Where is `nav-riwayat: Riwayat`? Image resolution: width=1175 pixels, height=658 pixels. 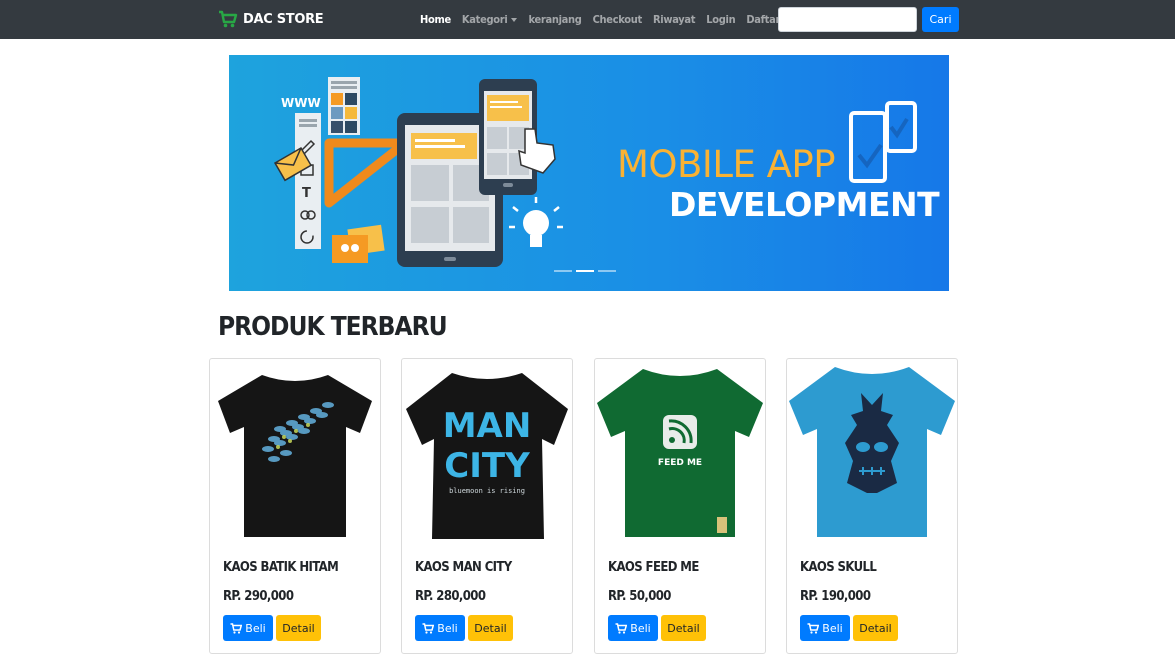 nav-riwayat: Riwayat is located at coordinates (674, 19).